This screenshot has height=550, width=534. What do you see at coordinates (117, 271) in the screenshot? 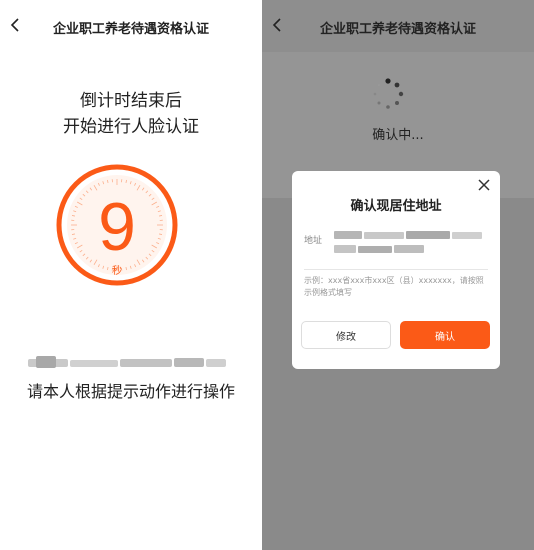
I see `countdown-unit: 秒` at bounding box center [117, 271].